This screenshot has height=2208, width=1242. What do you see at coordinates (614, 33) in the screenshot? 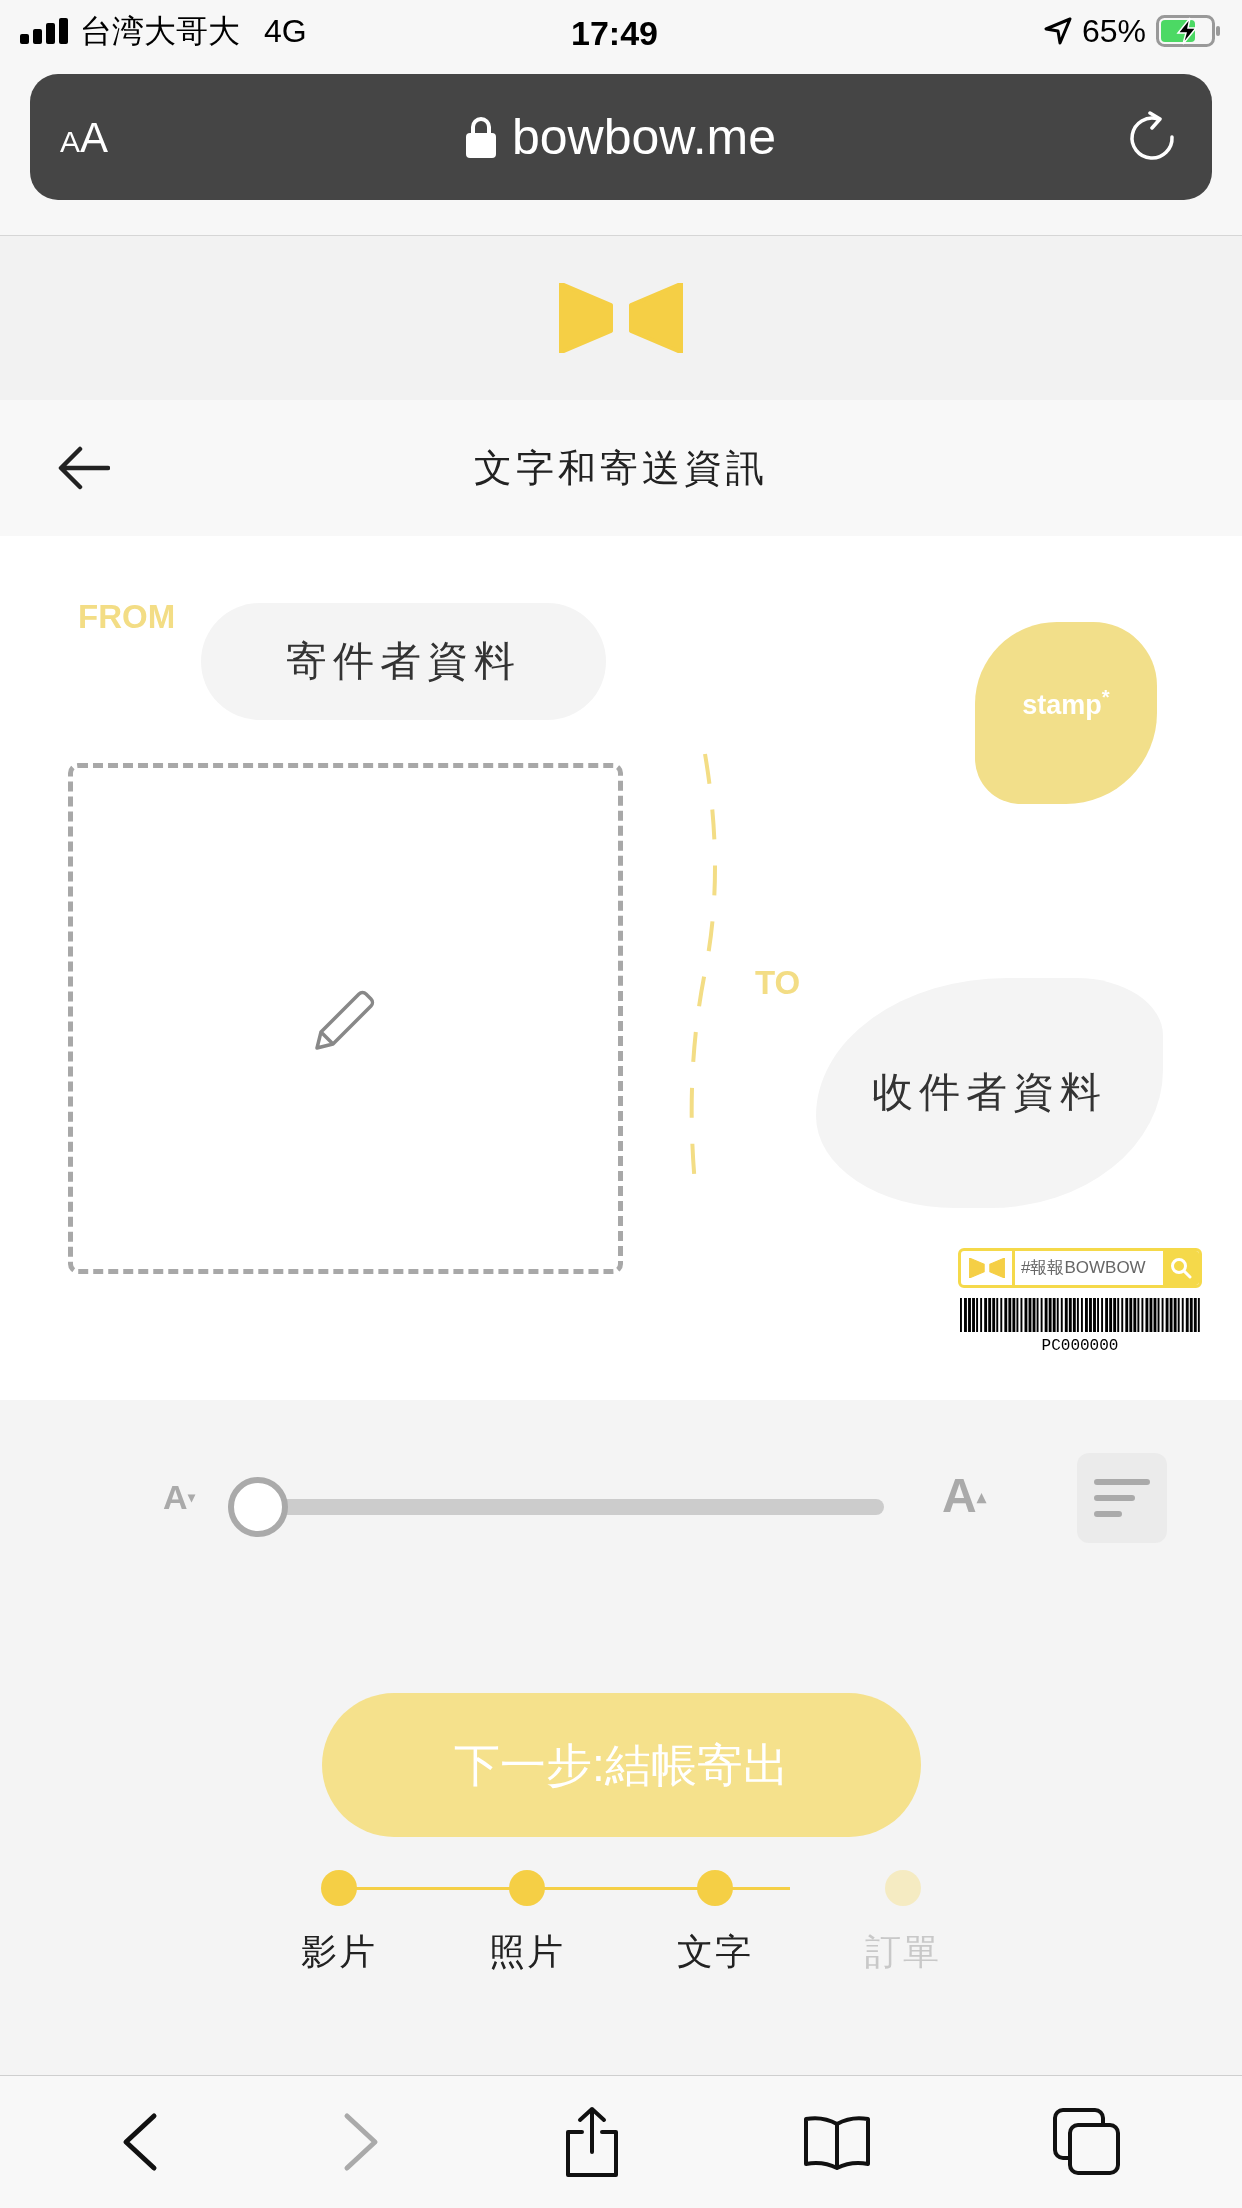
I see `clock-time: 17:49` at bounding box center [614, 33].